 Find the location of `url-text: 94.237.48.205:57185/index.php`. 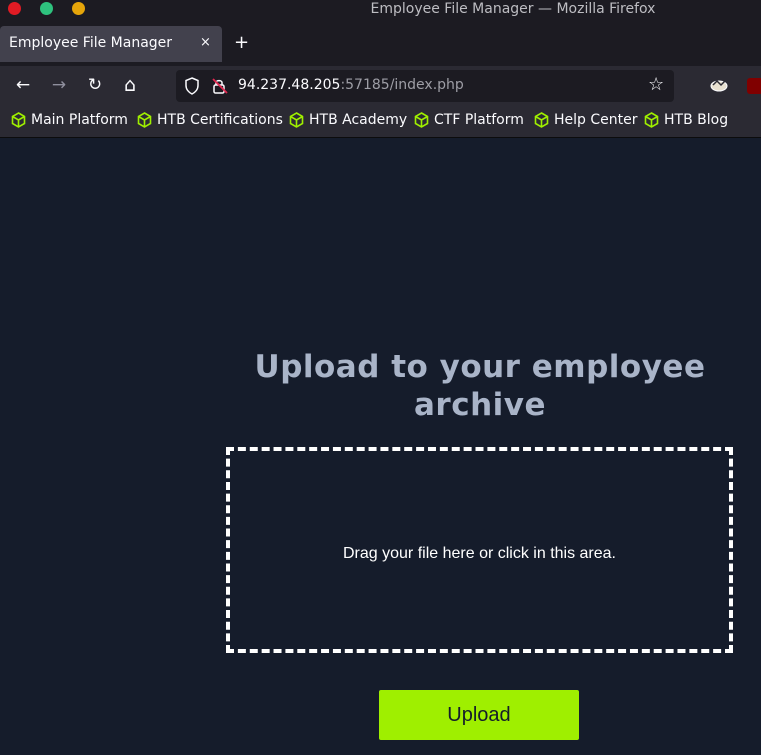

url-text: 94.237.48.205:57185/index.php is located at coordinates (351, 85).